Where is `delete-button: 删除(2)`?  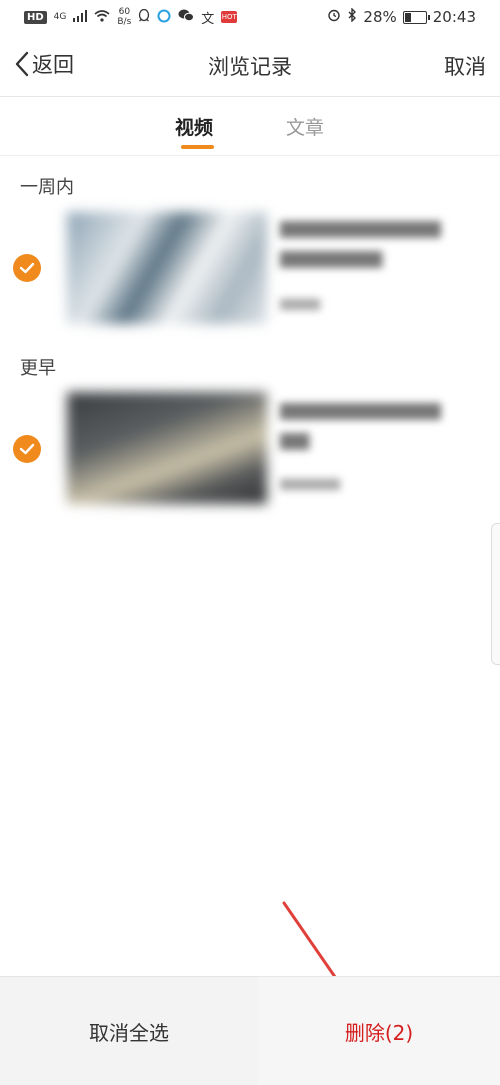
delete-button: 删除(2) is located at coordinates (379, 1031).